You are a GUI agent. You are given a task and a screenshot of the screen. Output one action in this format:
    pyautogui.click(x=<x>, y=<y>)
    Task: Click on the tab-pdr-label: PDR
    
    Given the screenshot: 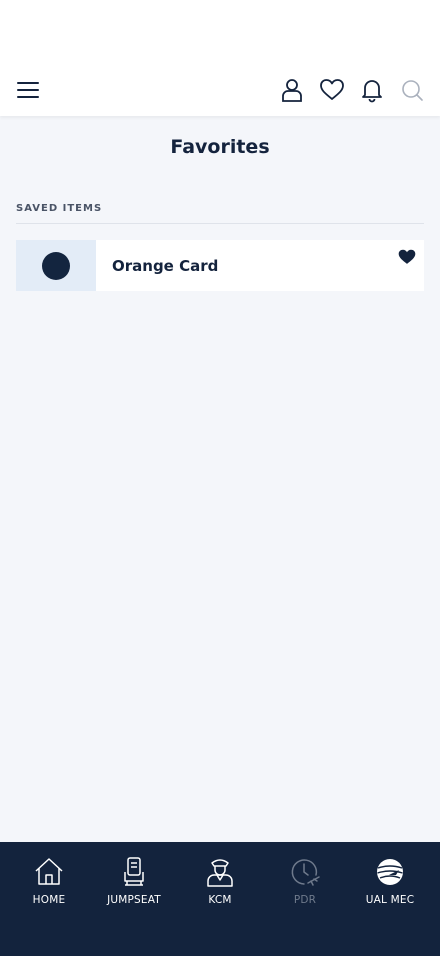 What is the action you would take?
    pyautogui.click(x=305, y=900)
    